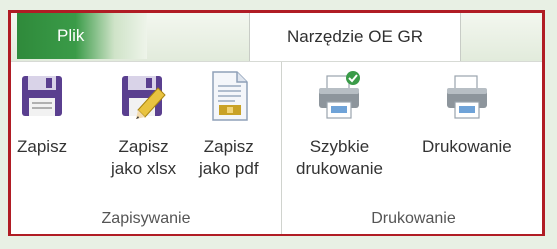  What do you see at coordinates (339, 157) in the screenshot?
I see `quick-print-label: Szybkie drukowanie` at bounding box center [339, 157].